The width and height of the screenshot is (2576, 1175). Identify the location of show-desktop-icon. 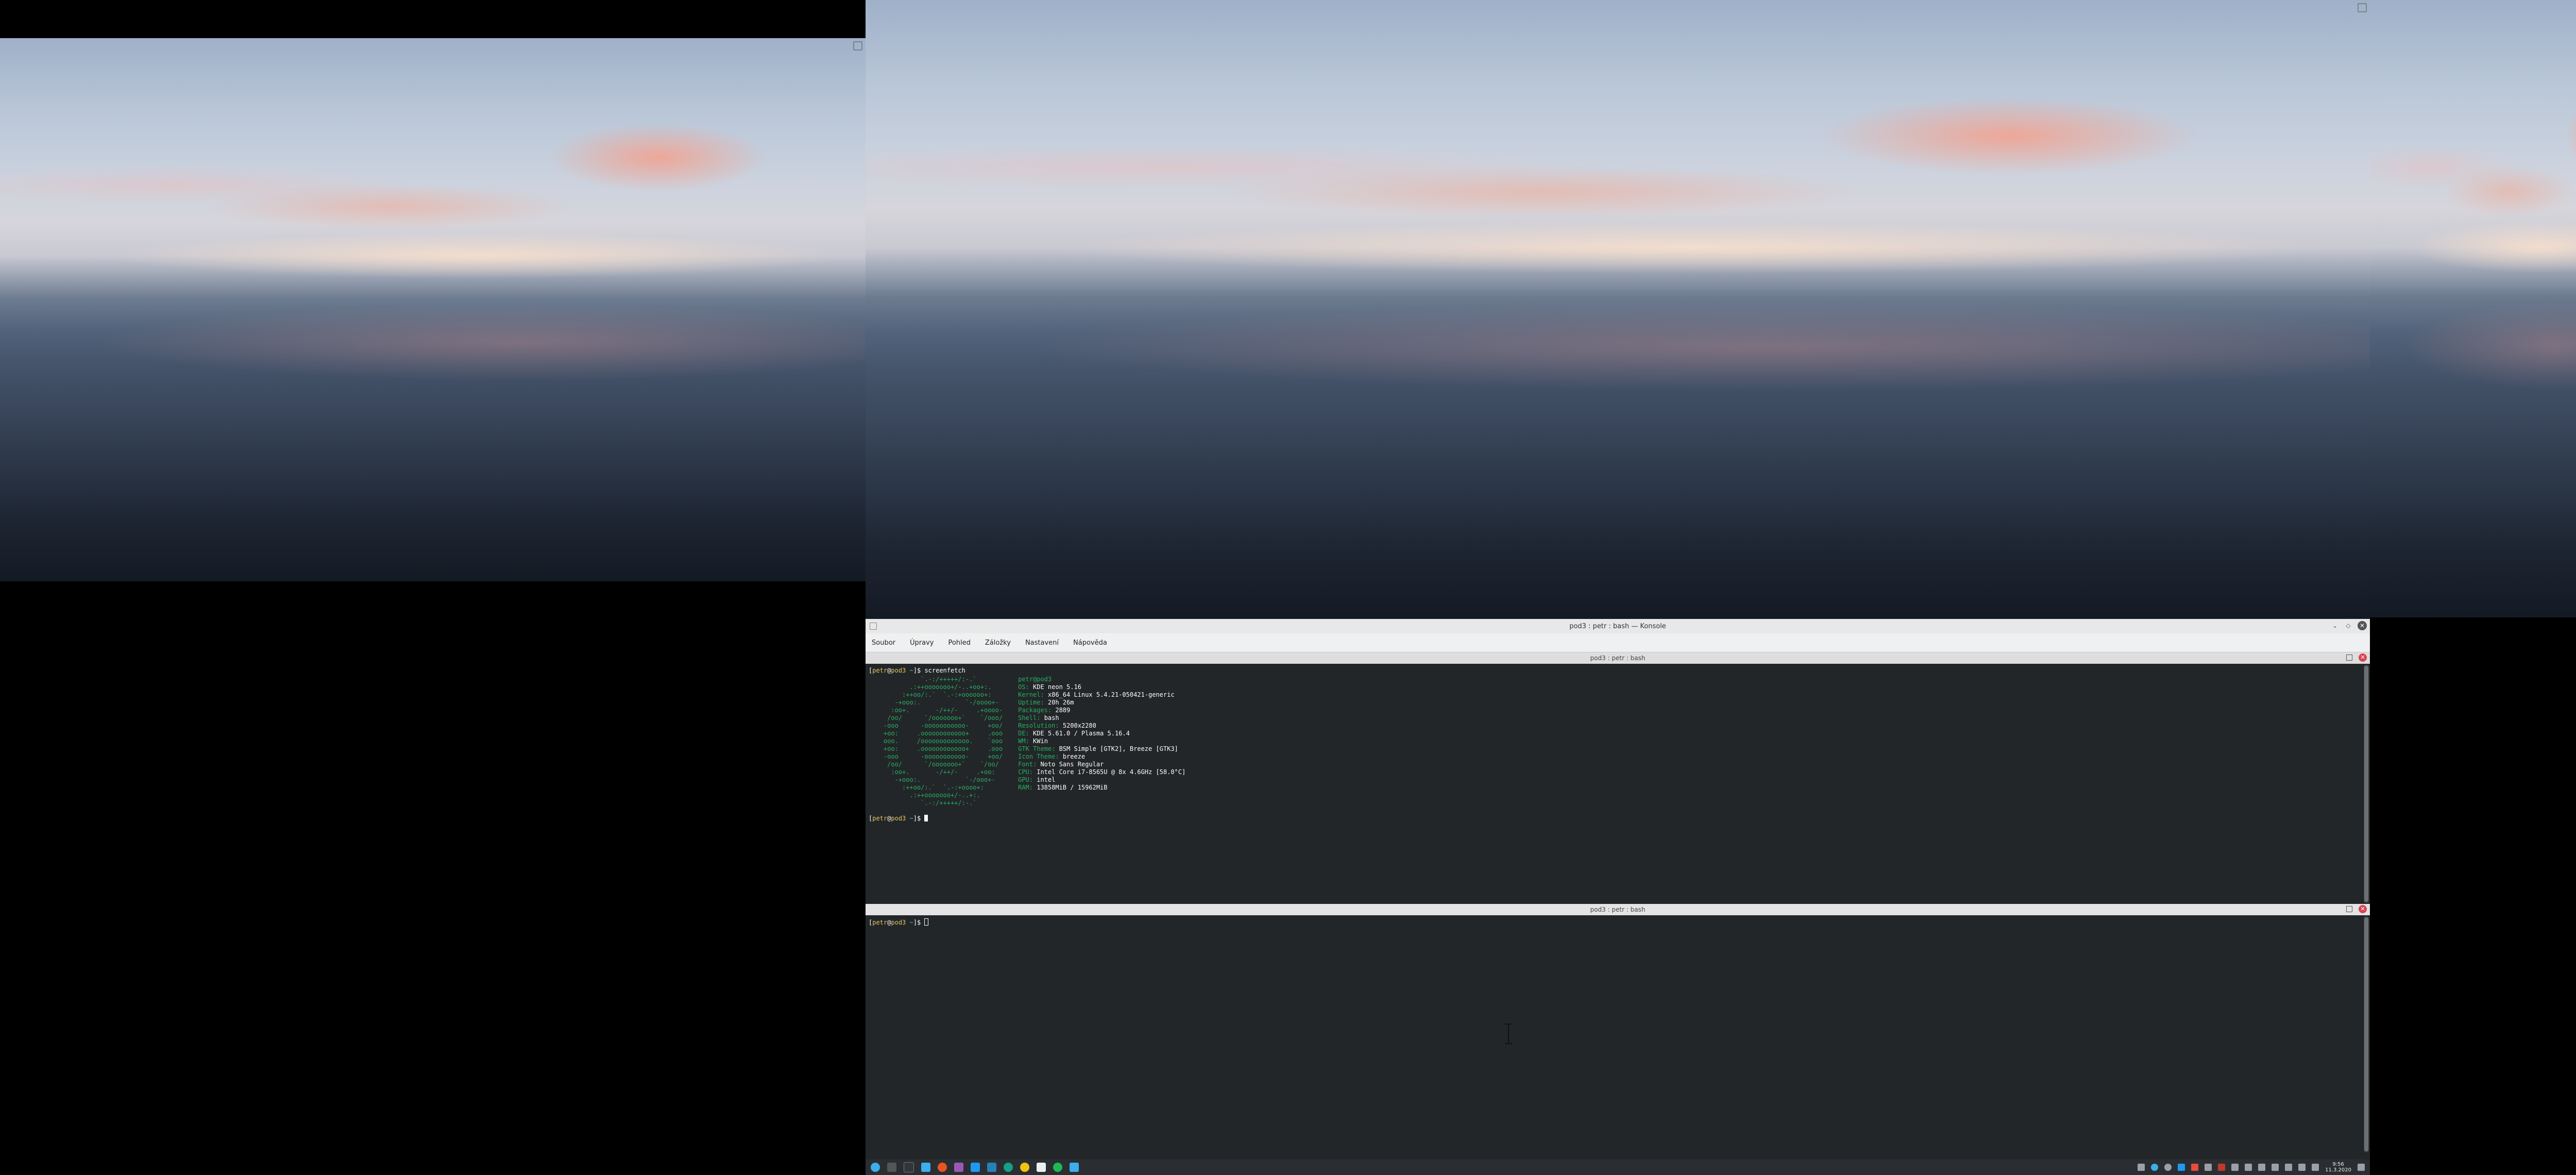
(2361, 1167).